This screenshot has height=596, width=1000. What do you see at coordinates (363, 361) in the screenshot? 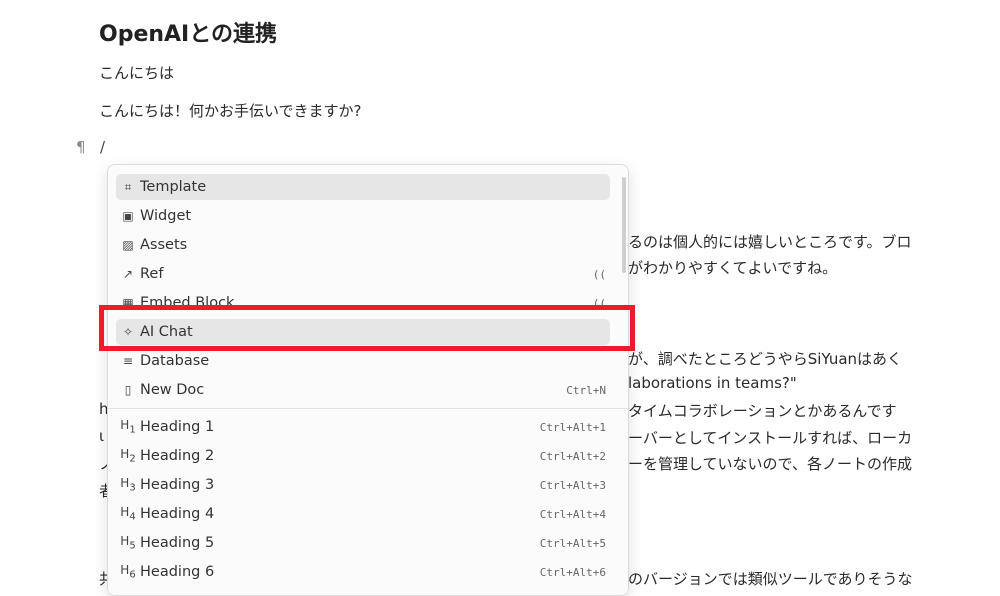
I see `menu-item-database: ≡ Database` at bounding box center [363, 361].